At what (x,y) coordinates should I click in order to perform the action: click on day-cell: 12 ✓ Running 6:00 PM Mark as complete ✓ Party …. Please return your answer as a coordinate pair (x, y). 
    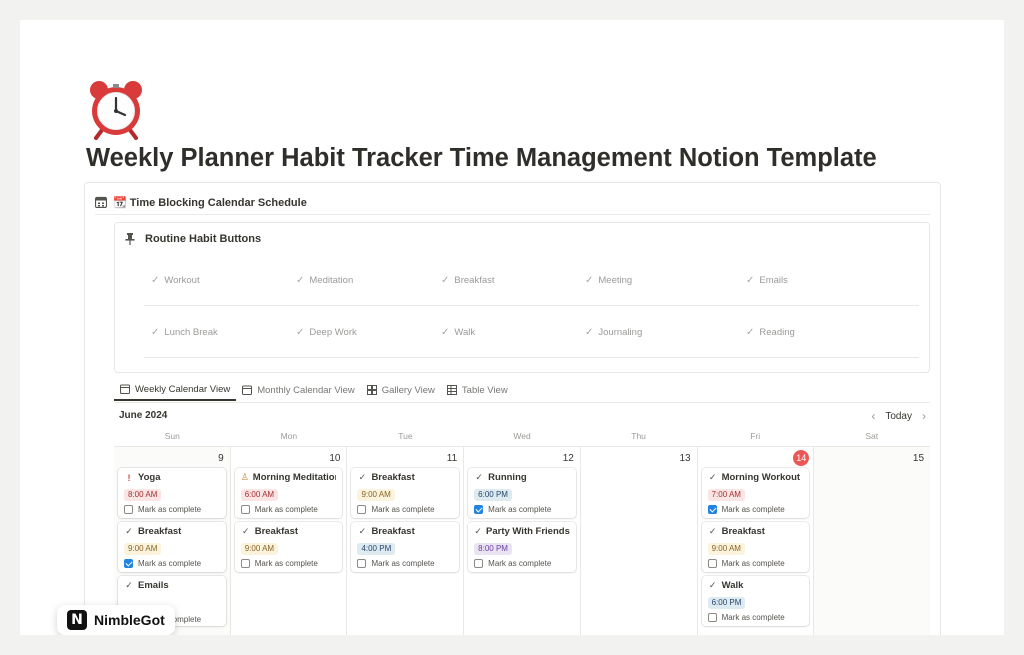
    Looking at the image, I should click on (522, 541).